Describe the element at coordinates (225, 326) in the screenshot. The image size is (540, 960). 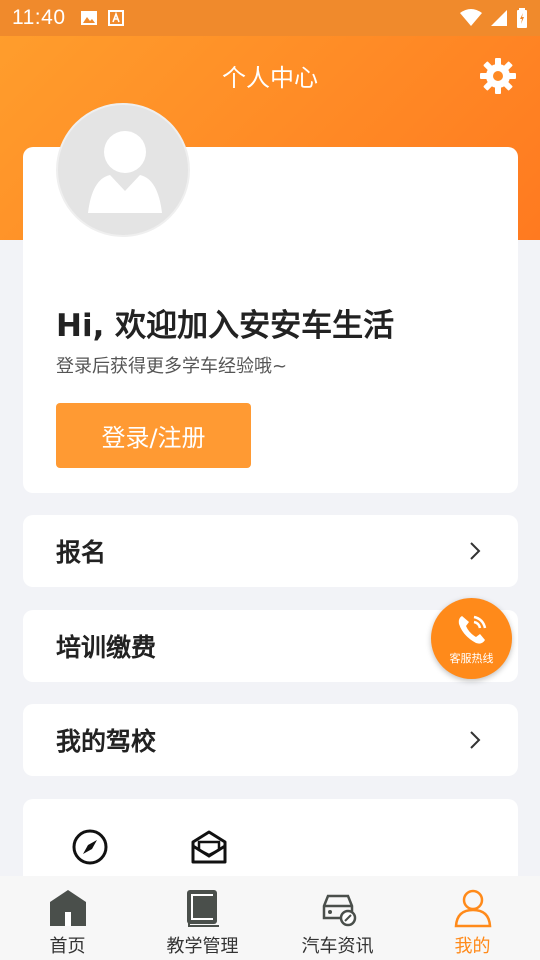
I see `welcome-heading: Hi, 欢迎加入安安车生活` at that location.